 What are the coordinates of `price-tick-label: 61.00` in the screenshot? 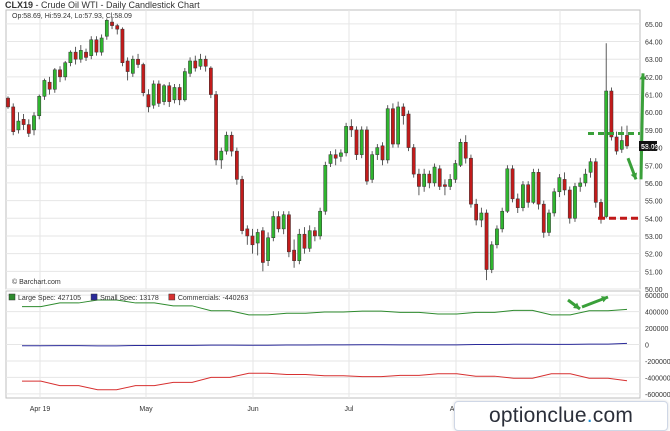 It's located at (654, 96).